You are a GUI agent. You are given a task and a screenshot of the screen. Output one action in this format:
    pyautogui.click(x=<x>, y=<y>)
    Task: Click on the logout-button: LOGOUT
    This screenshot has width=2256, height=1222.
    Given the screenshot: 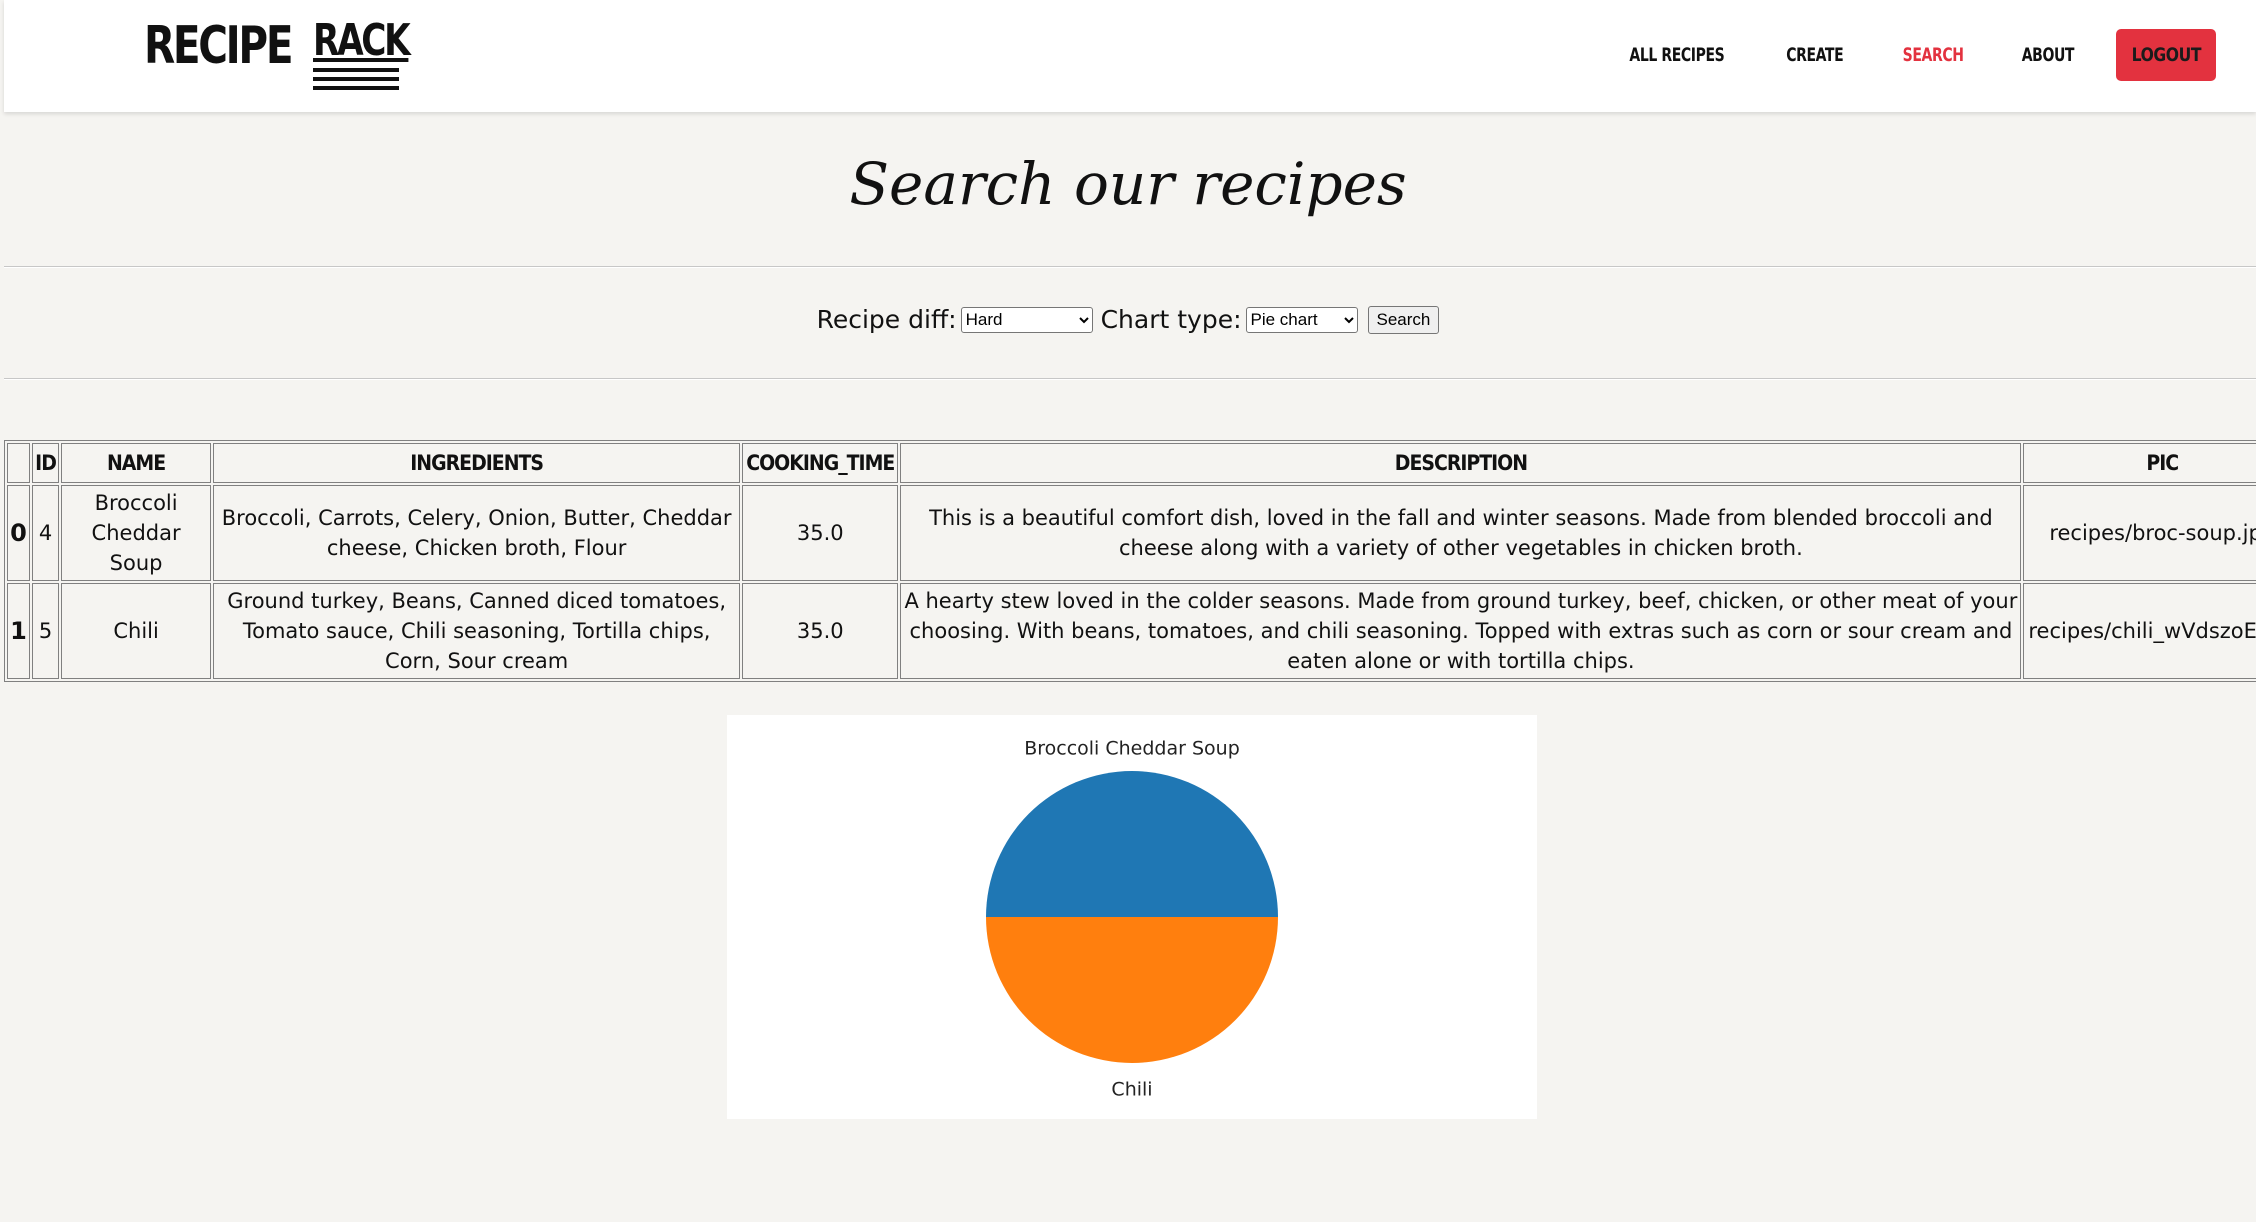 What is the action you would take?
    pyautogui.click(x=2166, y=55)
    